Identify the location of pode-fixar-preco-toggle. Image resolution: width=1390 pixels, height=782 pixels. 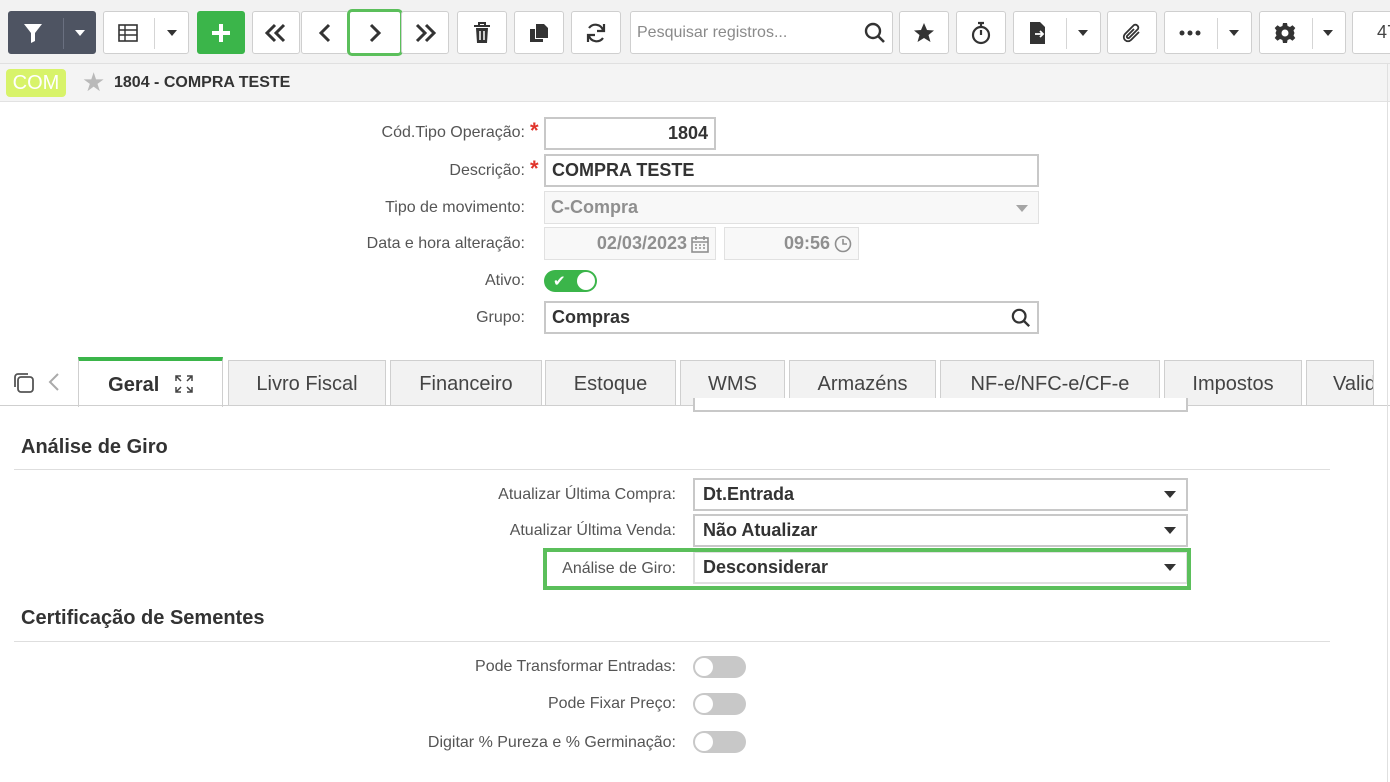
(719, 704).